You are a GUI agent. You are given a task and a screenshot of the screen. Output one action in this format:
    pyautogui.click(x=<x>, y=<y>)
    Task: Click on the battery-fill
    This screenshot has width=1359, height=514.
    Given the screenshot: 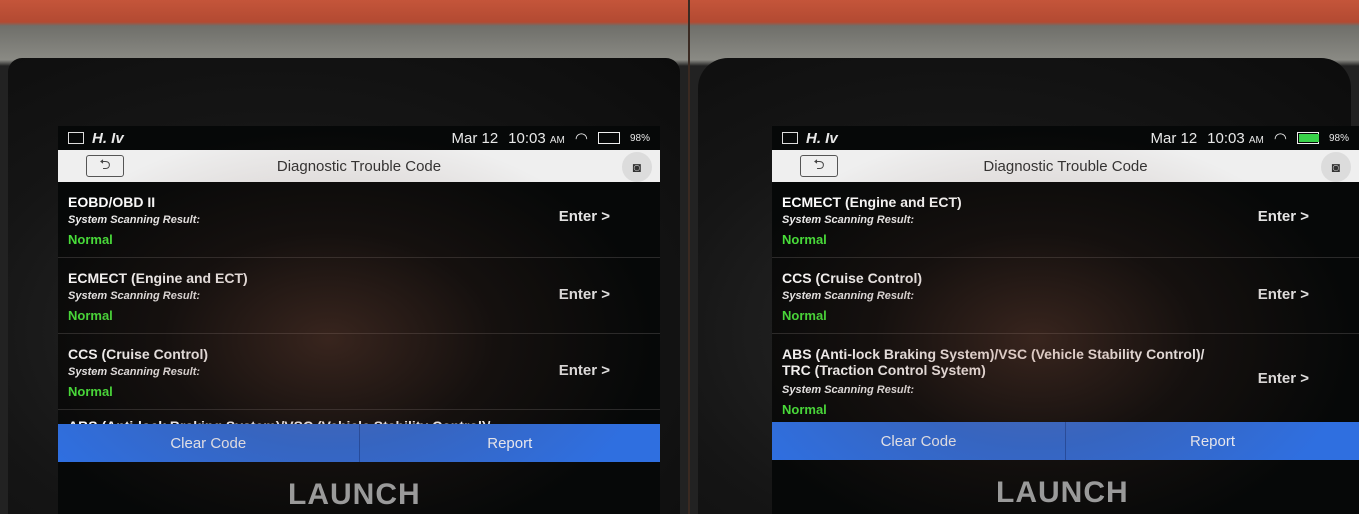 What is the action you would take?
    pyautogui.click(x=1308, y=138)
    